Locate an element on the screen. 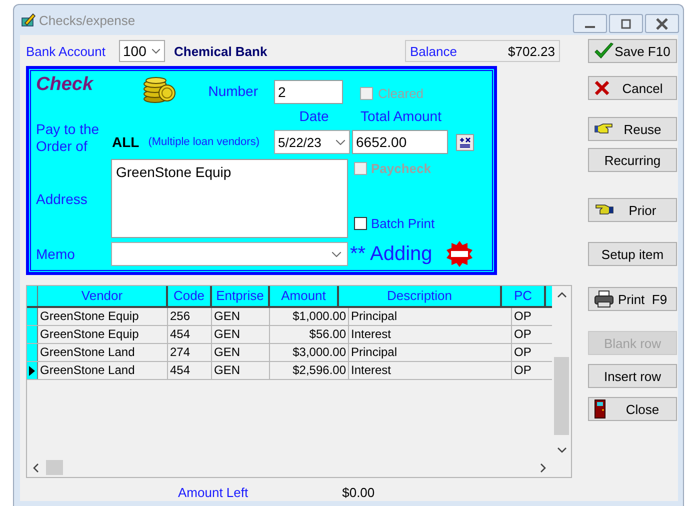 This screenshot has width=690, height=506. maximize-icon is located at coordinates (626, 23).